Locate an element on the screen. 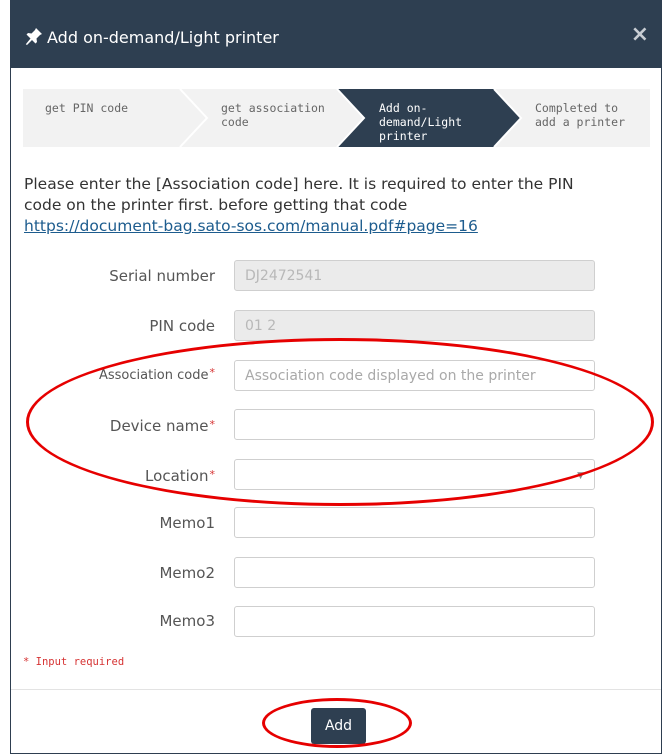  memo3-label: Memo3 is located at coordinates (187, 621).